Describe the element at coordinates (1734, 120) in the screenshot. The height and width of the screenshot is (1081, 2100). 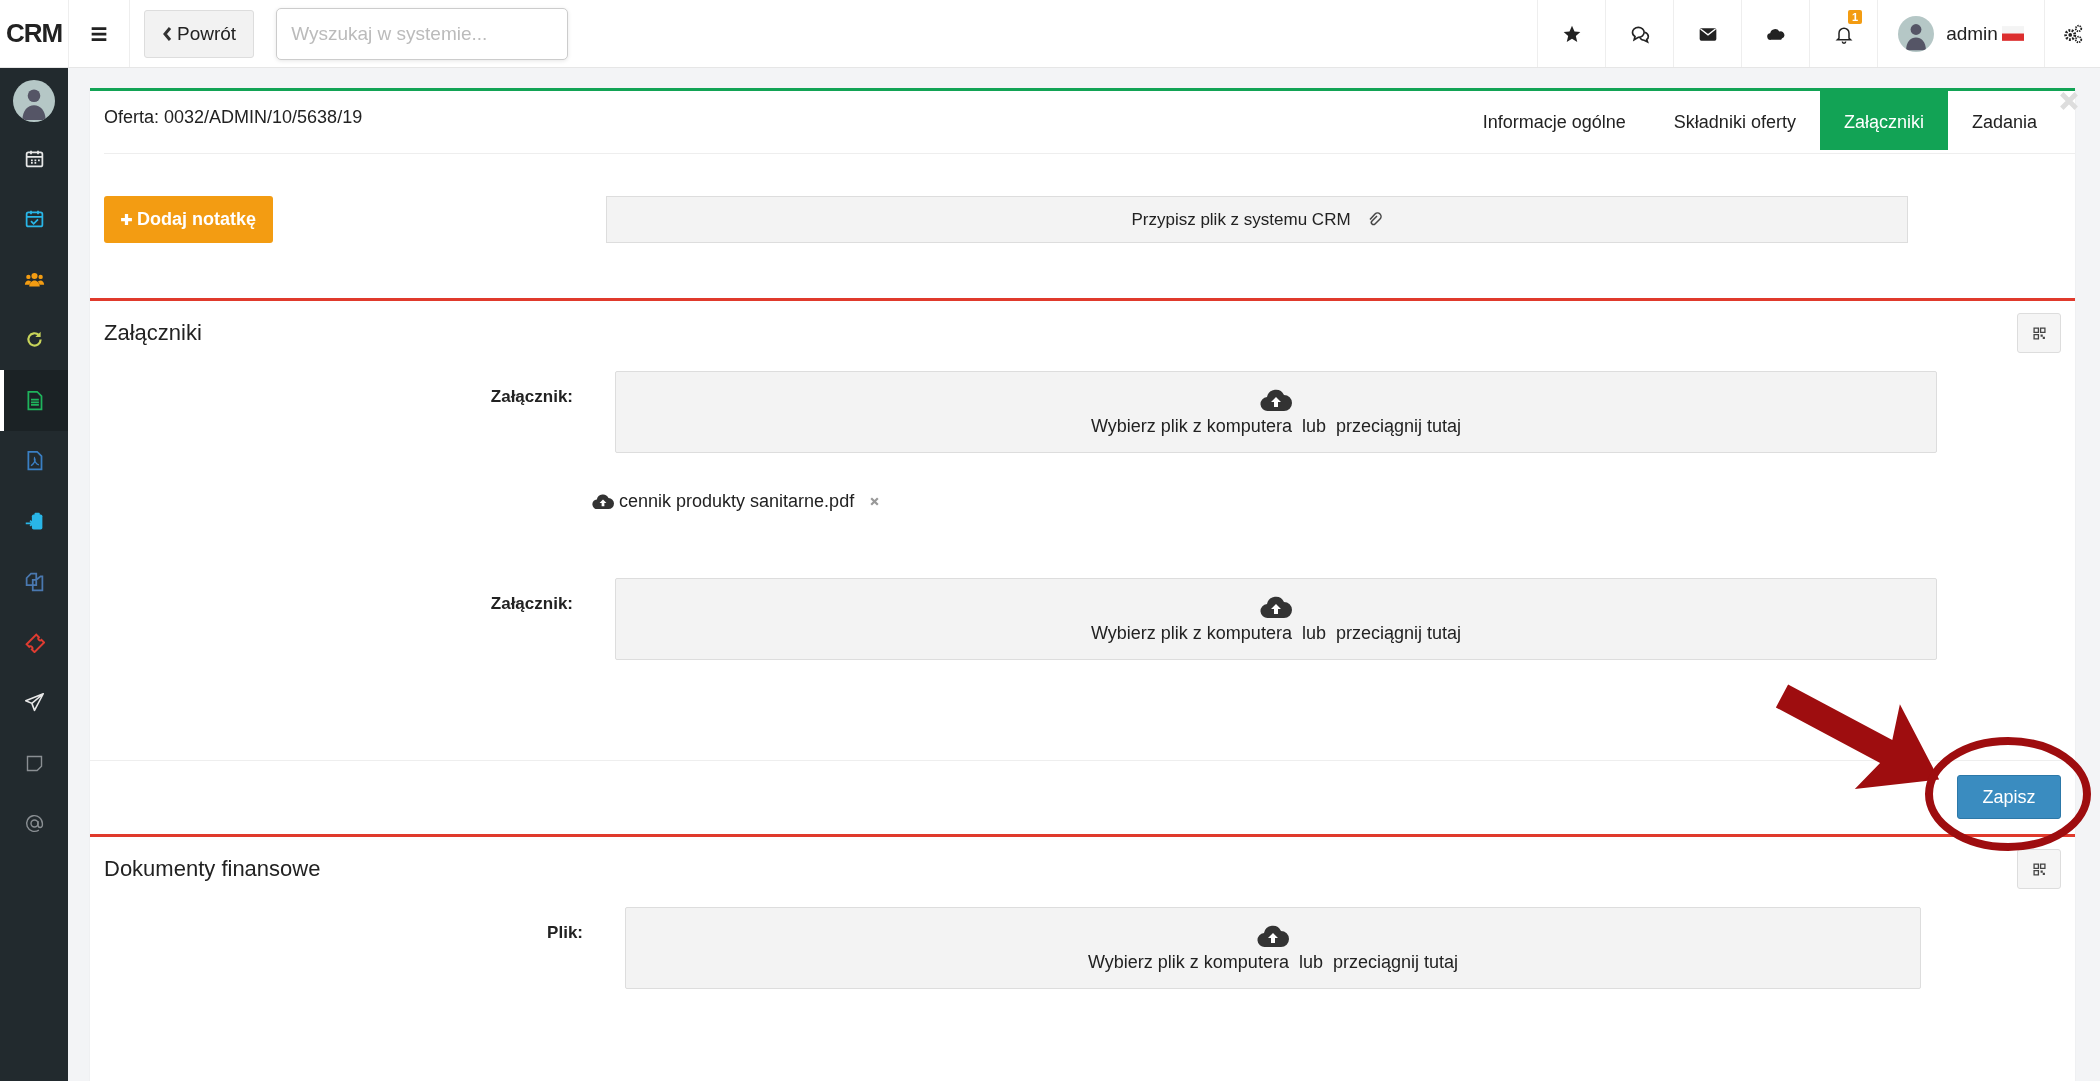
I see `tab: Składniki oferty` at that location.